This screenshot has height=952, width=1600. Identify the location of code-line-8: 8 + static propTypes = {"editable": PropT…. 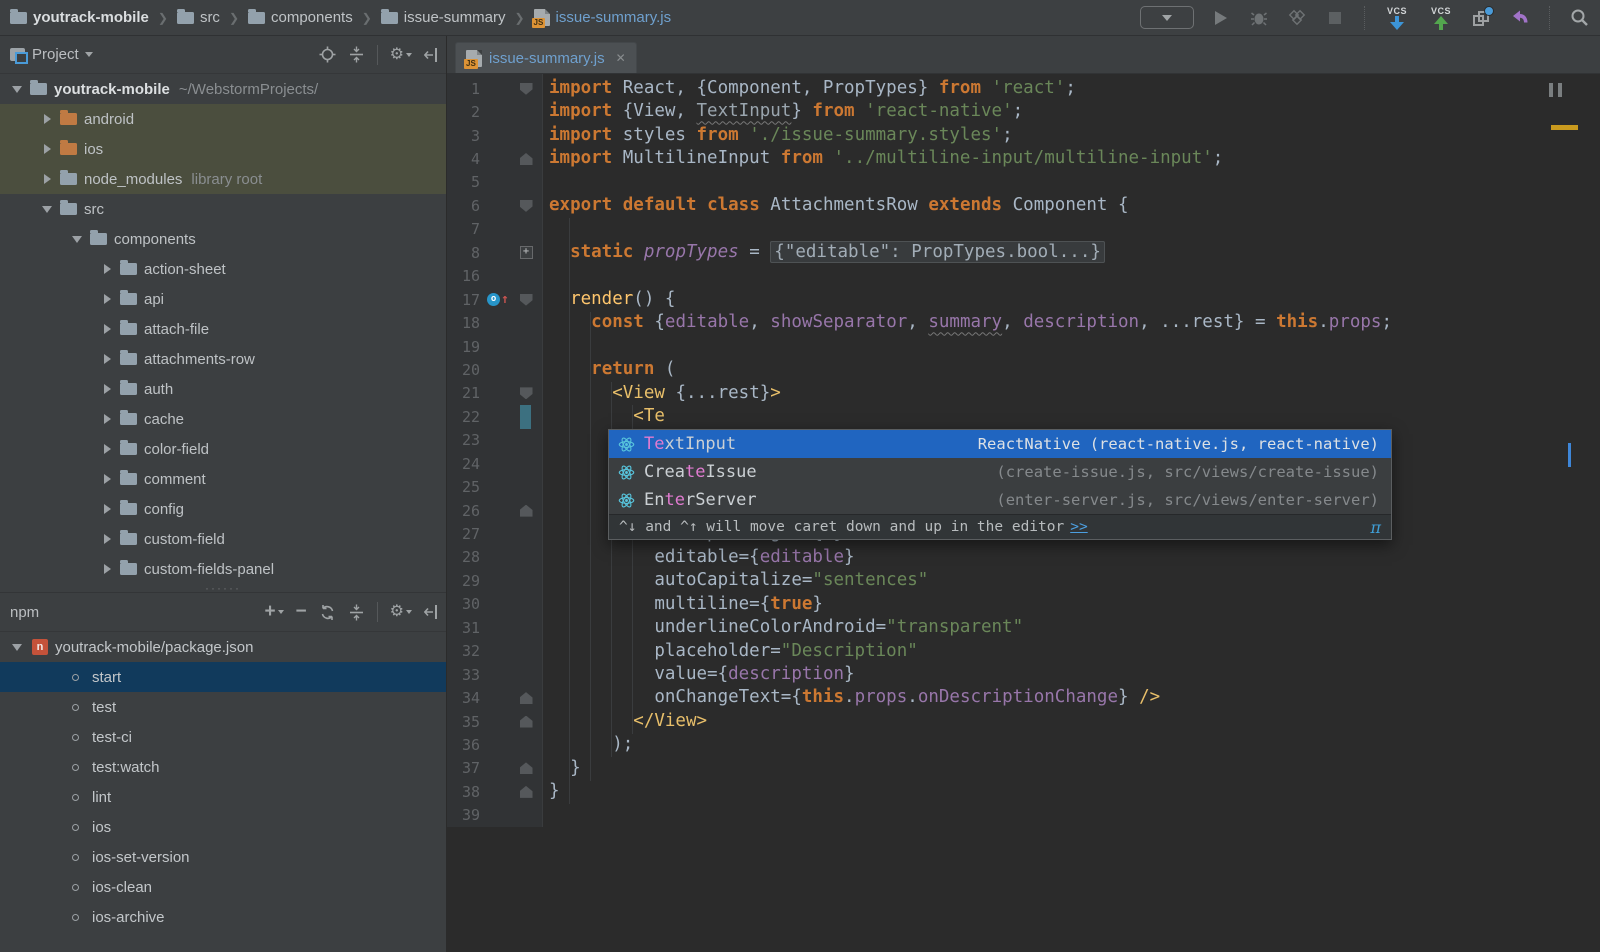
(1023, 253).